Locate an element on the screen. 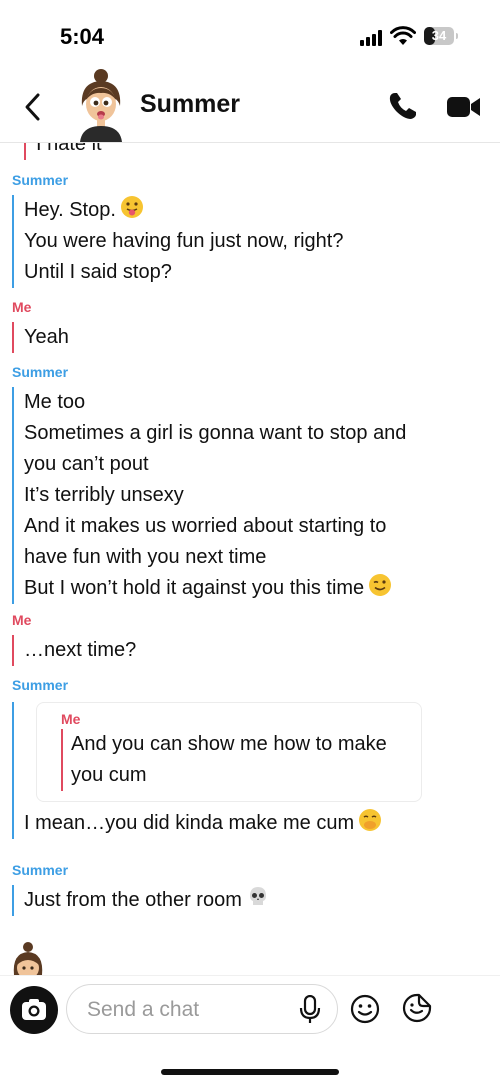 The image size is (500, 1085). message-line: Yeah is located at coordinates (46, 337).